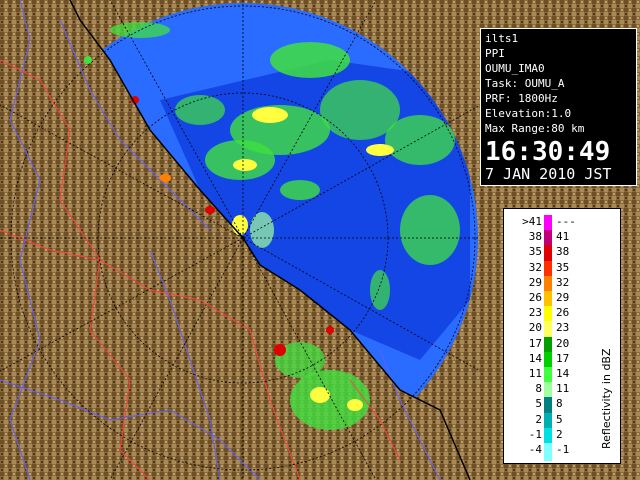  What do you see at coordinates (532, 221) in the screenshot?
I see `legend-lower-bound: >41` at bounding box center [532, 221].